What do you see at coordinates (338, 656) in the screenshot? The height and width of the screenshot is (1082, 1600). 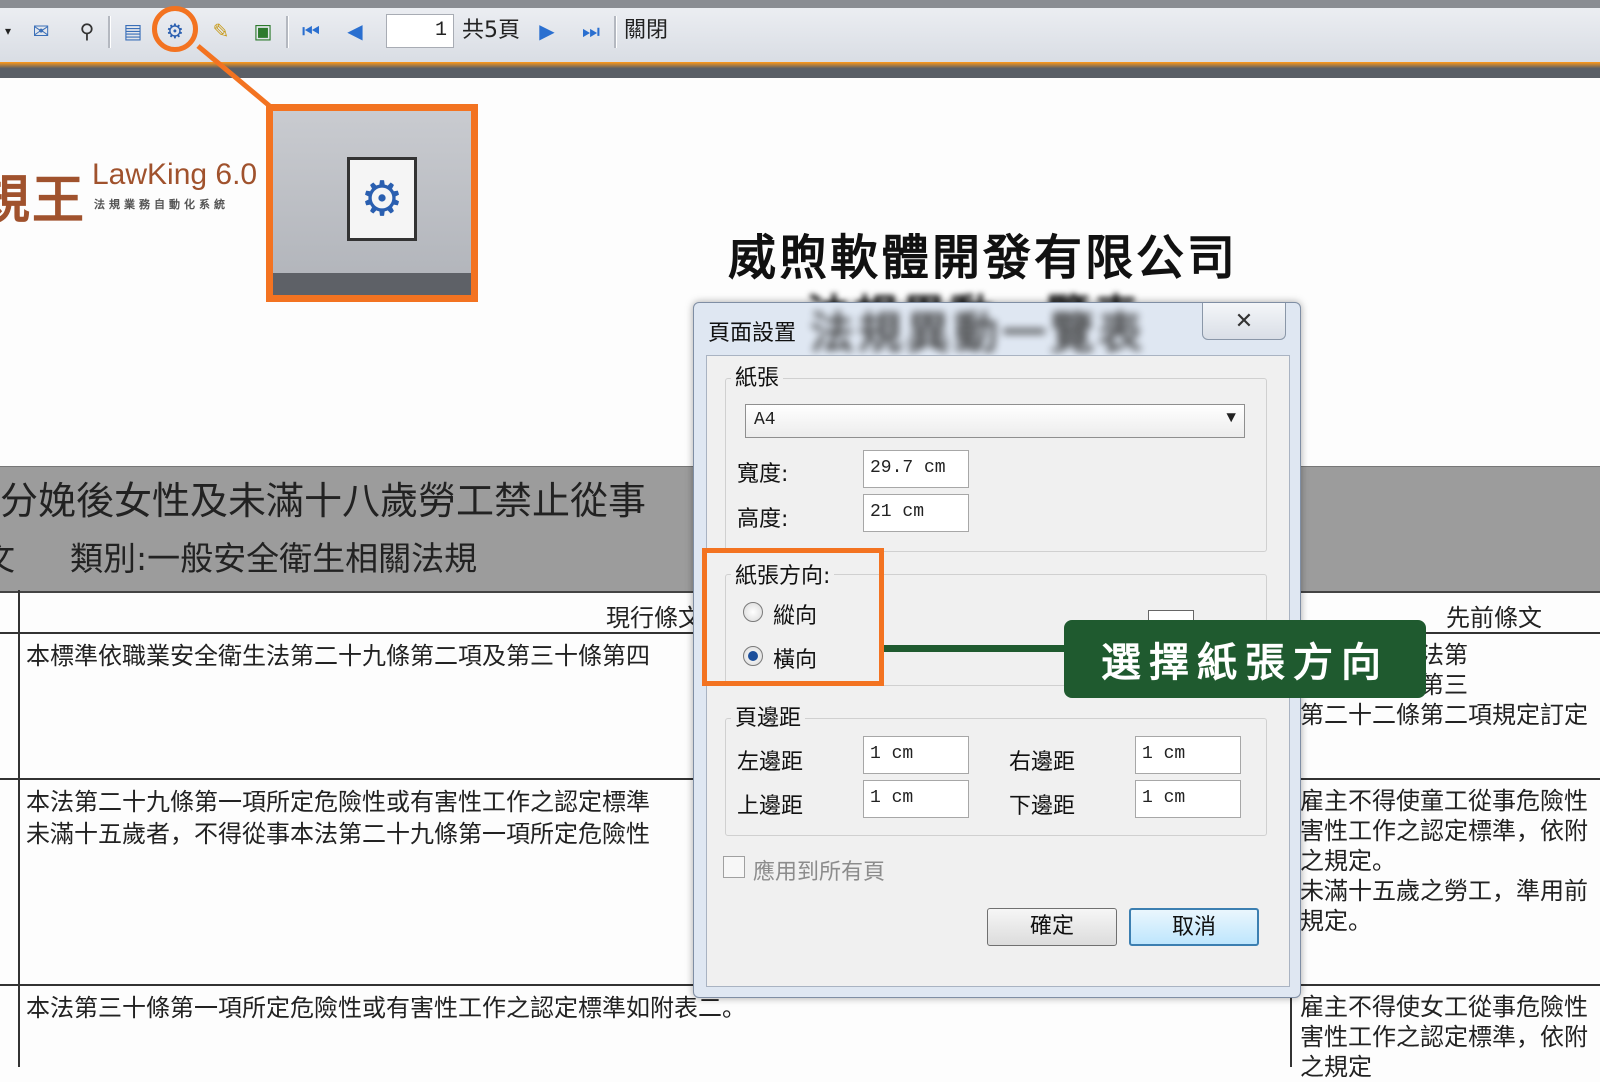 I see `table-cell-current: 本標準依職業安全衛生法第二十九條第二項及第三十條第四` at bounding box center [338, 656].